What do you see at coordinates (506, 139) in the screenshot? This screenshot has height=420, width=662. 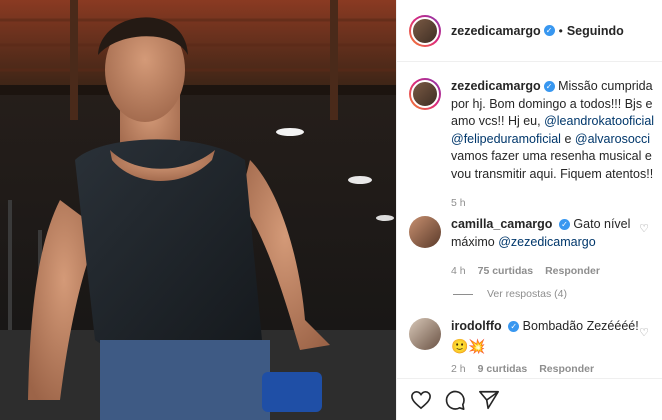 I see `mention-link: @felipeduramoficial` at bounding box center [506, 139].